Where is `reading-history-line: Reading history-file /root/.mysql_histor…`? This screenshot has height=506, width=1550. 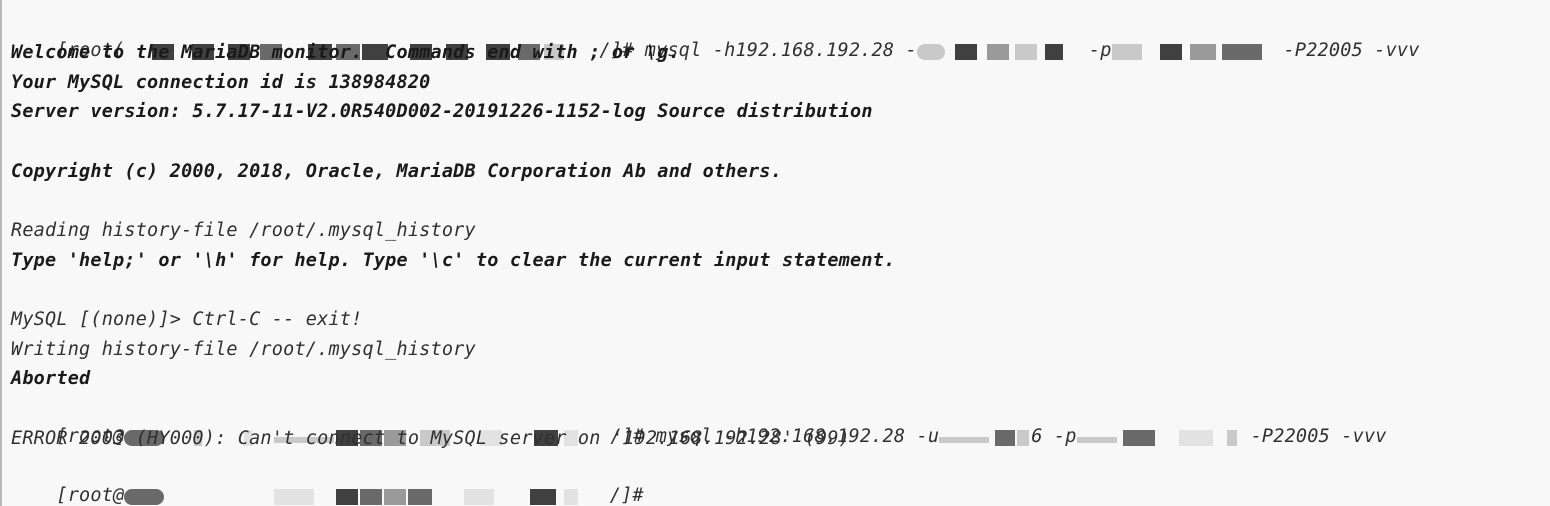 reading-history-line: Reading history-file /root/.mysql_histor… is located at coordinates (243, 230).